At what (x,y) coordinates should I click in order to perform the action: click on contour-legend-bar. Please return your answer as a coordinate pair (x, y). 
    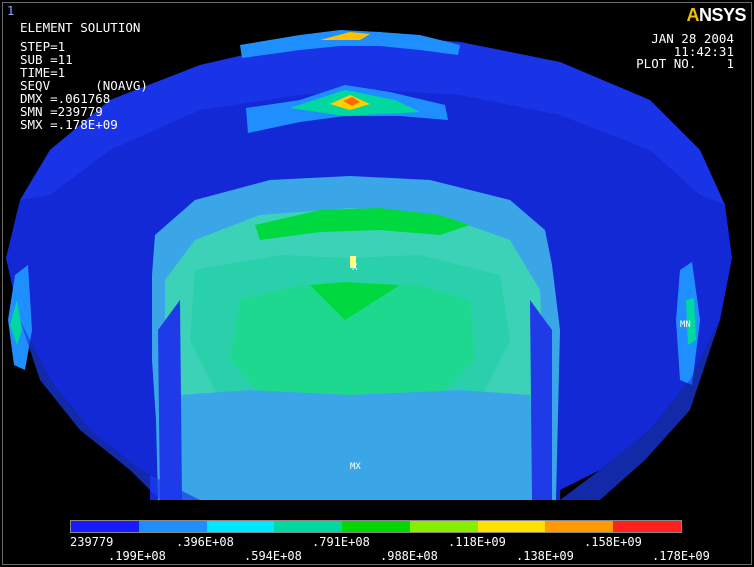
    Looking at the image, I should click on (376, 526).